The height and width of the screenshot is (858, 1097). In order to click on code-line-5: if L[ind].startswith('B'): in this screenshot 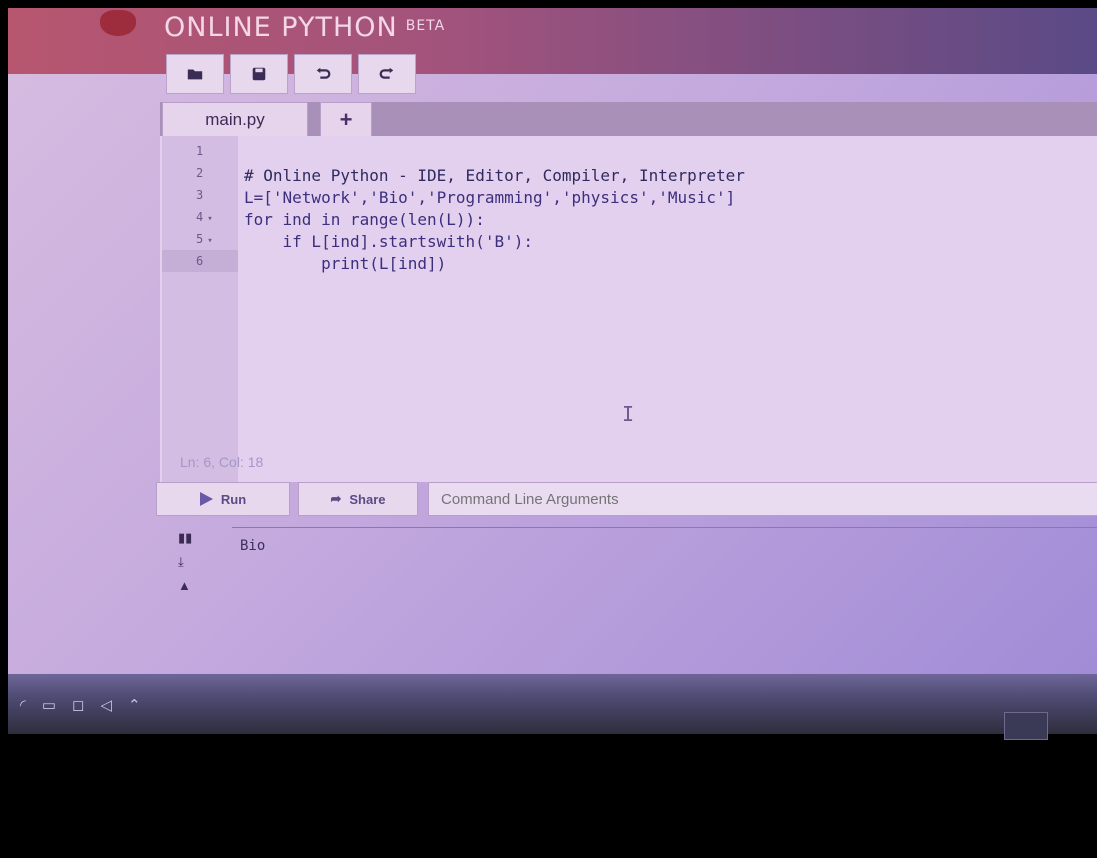, I will do `click(388, 241)`.